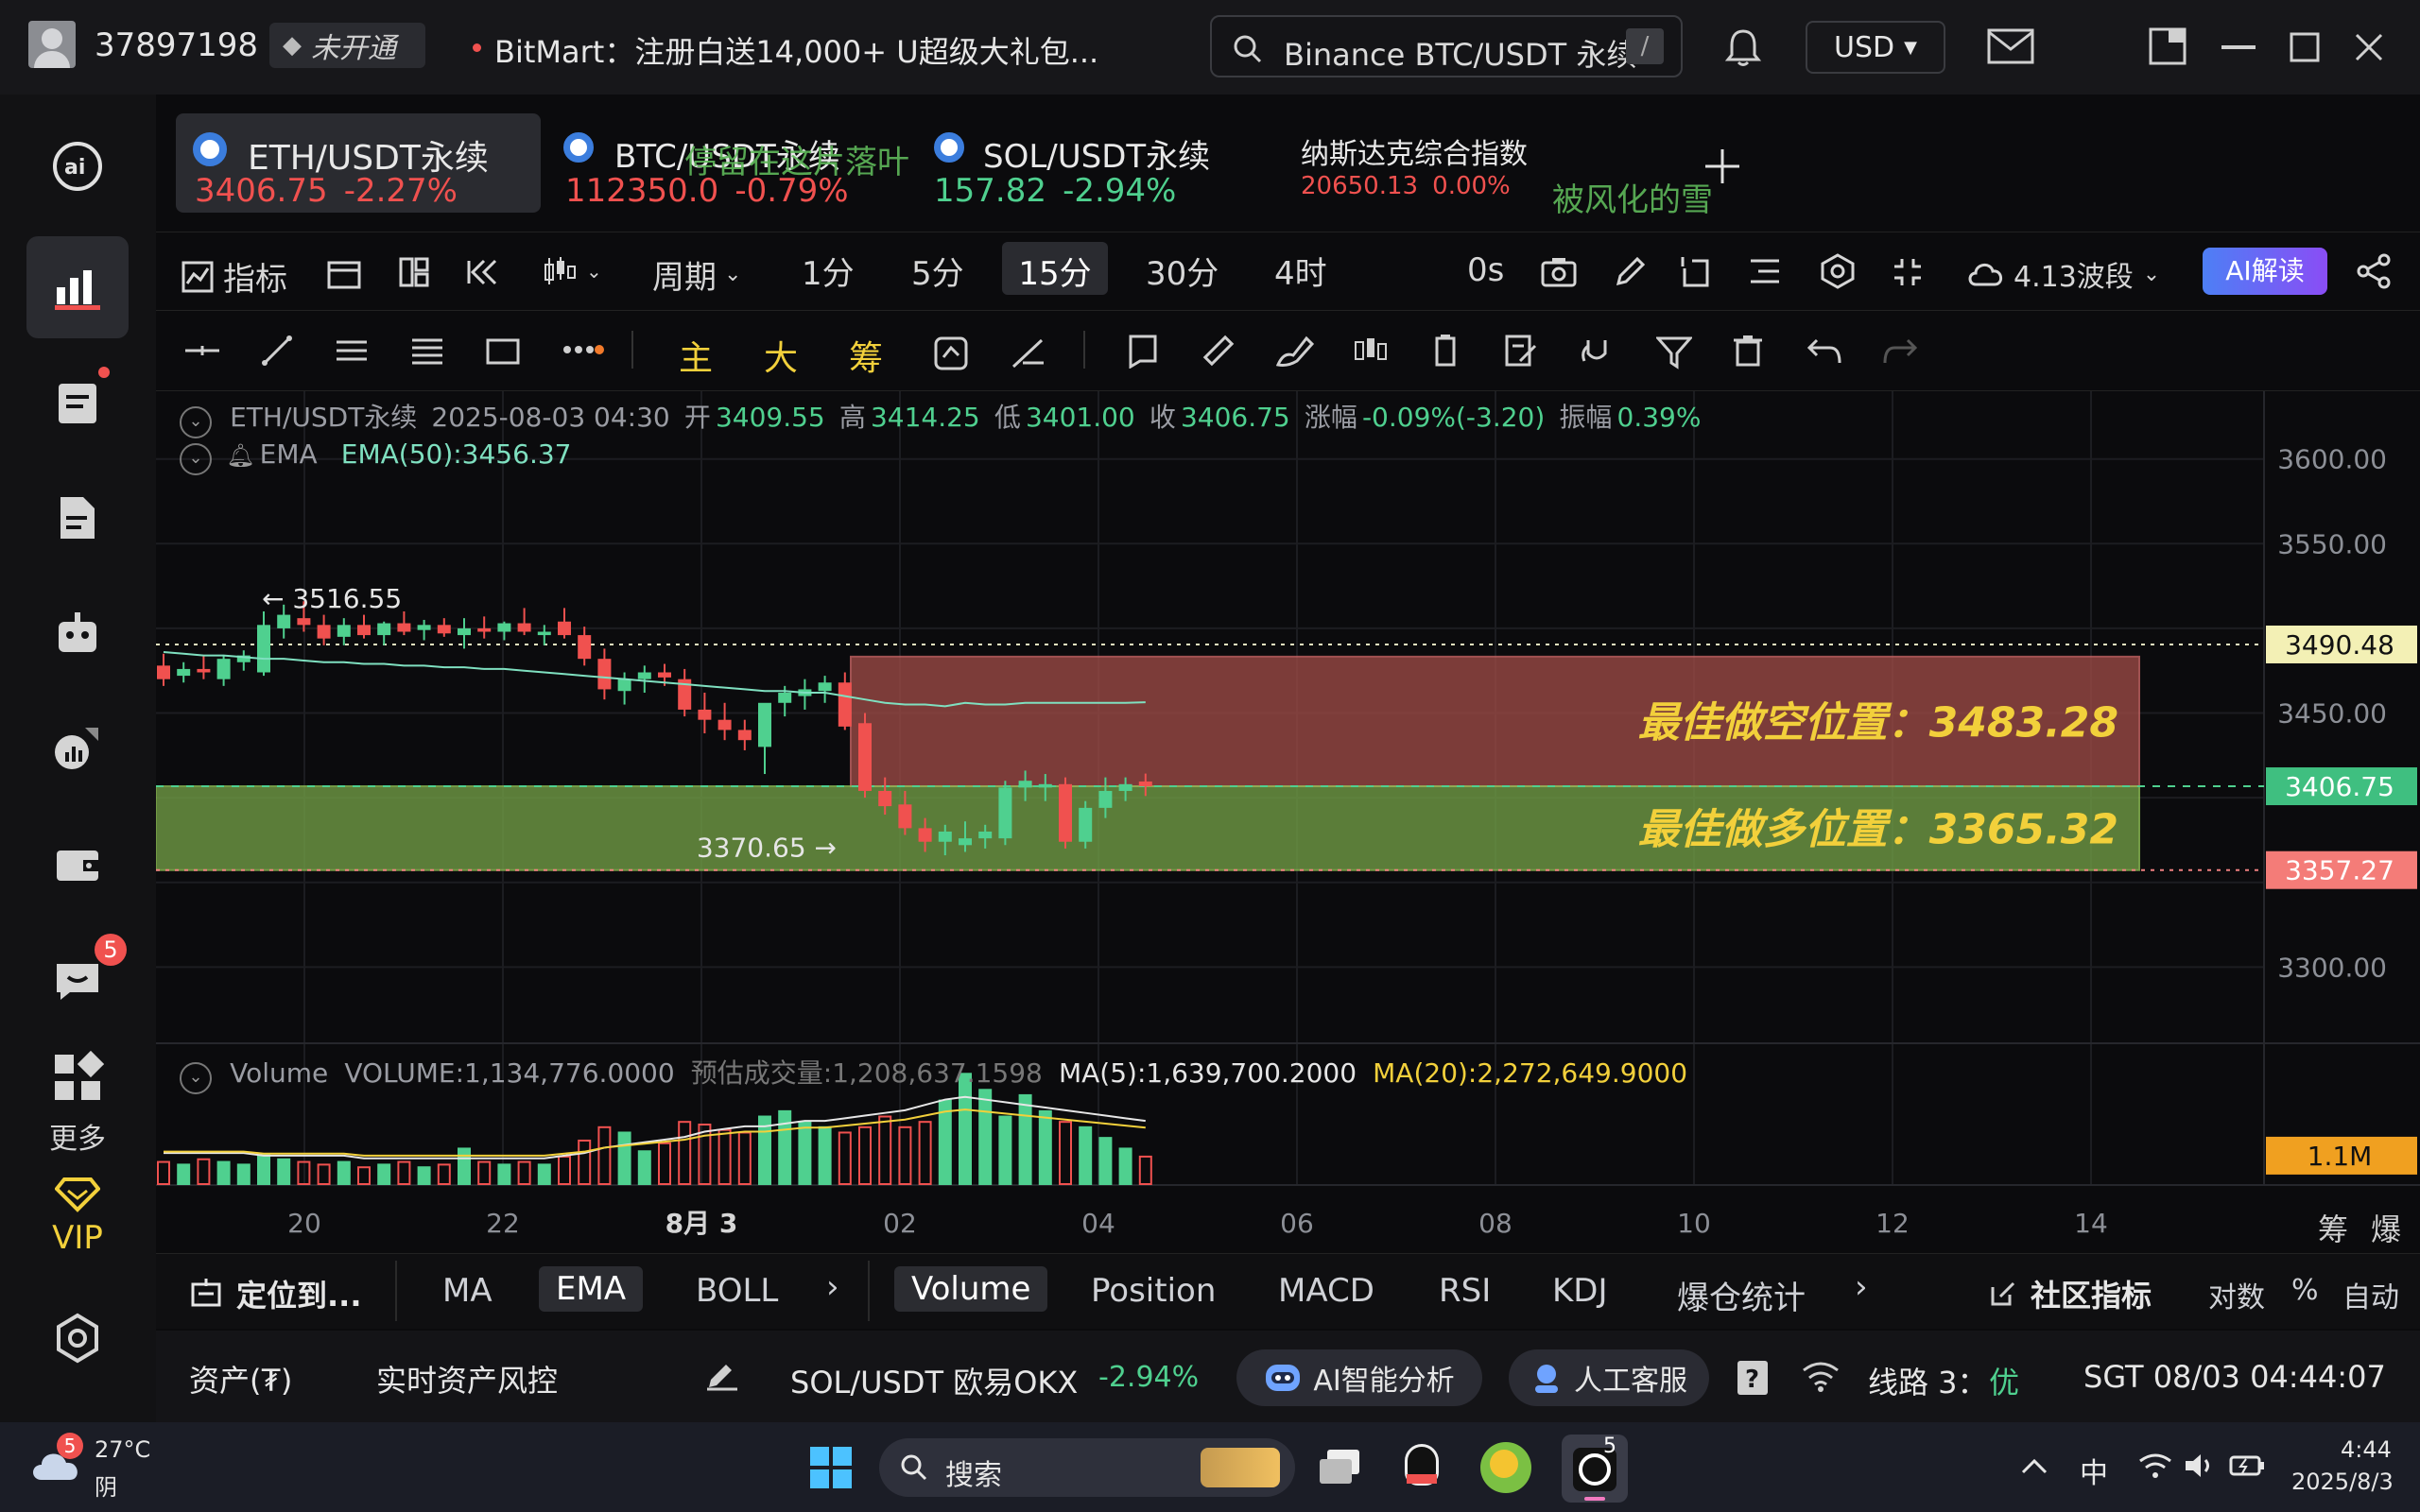 The height and width of the screenshot is (1512, 2420). What do you see at coordinates (1294, 351) in the screenshot?
I see `brush-icon` at bounding box center [1294, 351].